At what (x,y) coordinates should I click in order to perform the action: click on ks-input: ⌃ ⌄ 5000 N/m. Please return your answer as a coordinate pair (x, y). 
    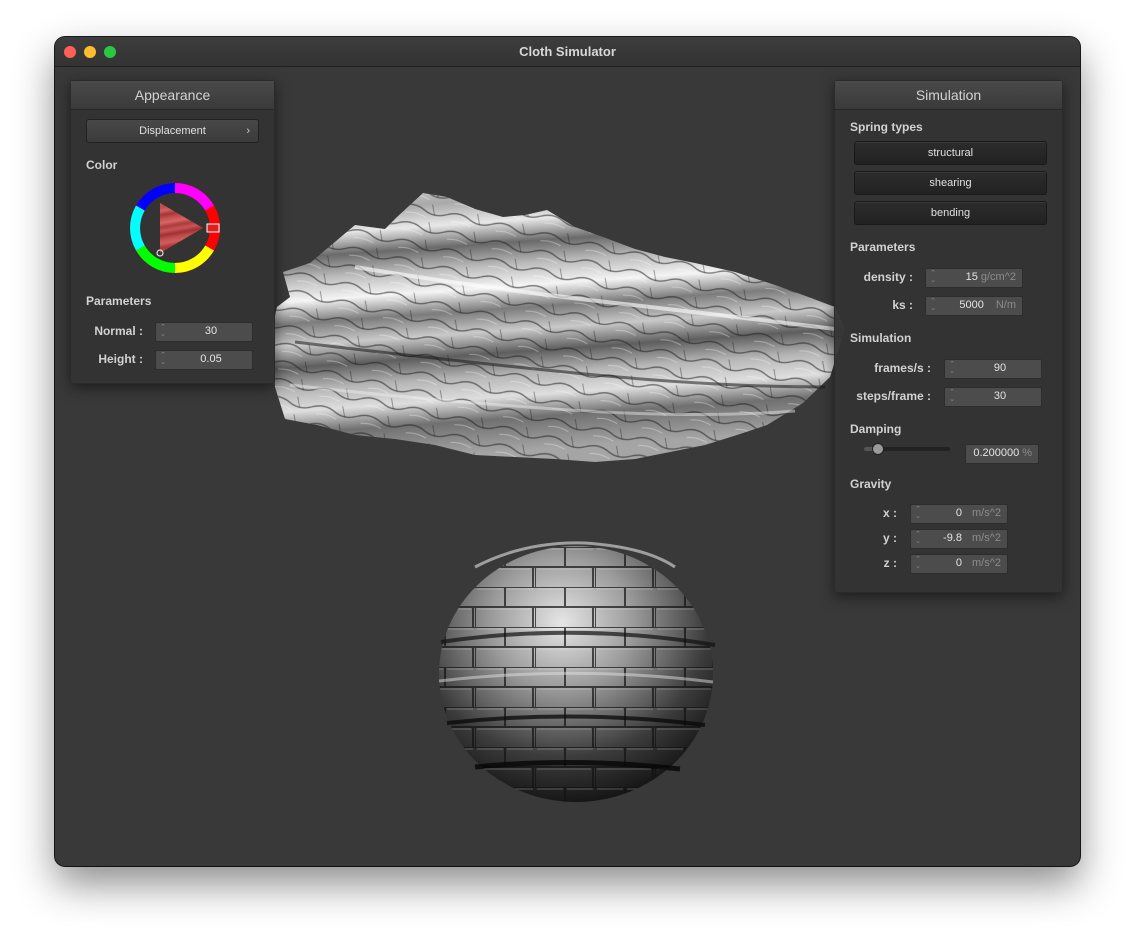
    Looking at the image, I should click on (974, 306).